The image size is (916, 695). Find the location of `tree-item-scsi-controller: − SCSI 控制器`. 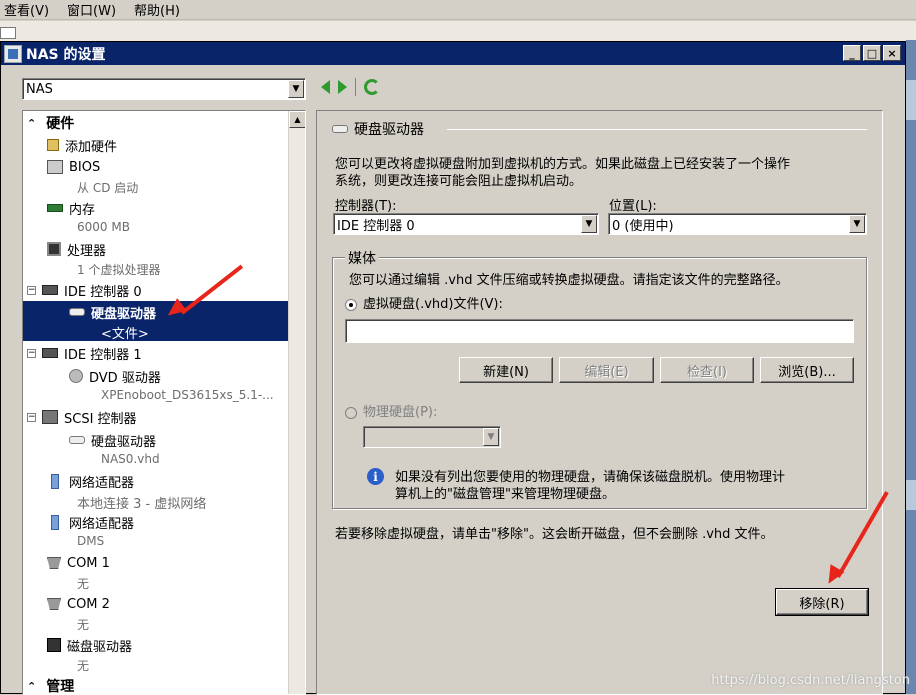

tree-item-scsi-controller: − SCSI 控制器 is located at coordinates (82, 417).